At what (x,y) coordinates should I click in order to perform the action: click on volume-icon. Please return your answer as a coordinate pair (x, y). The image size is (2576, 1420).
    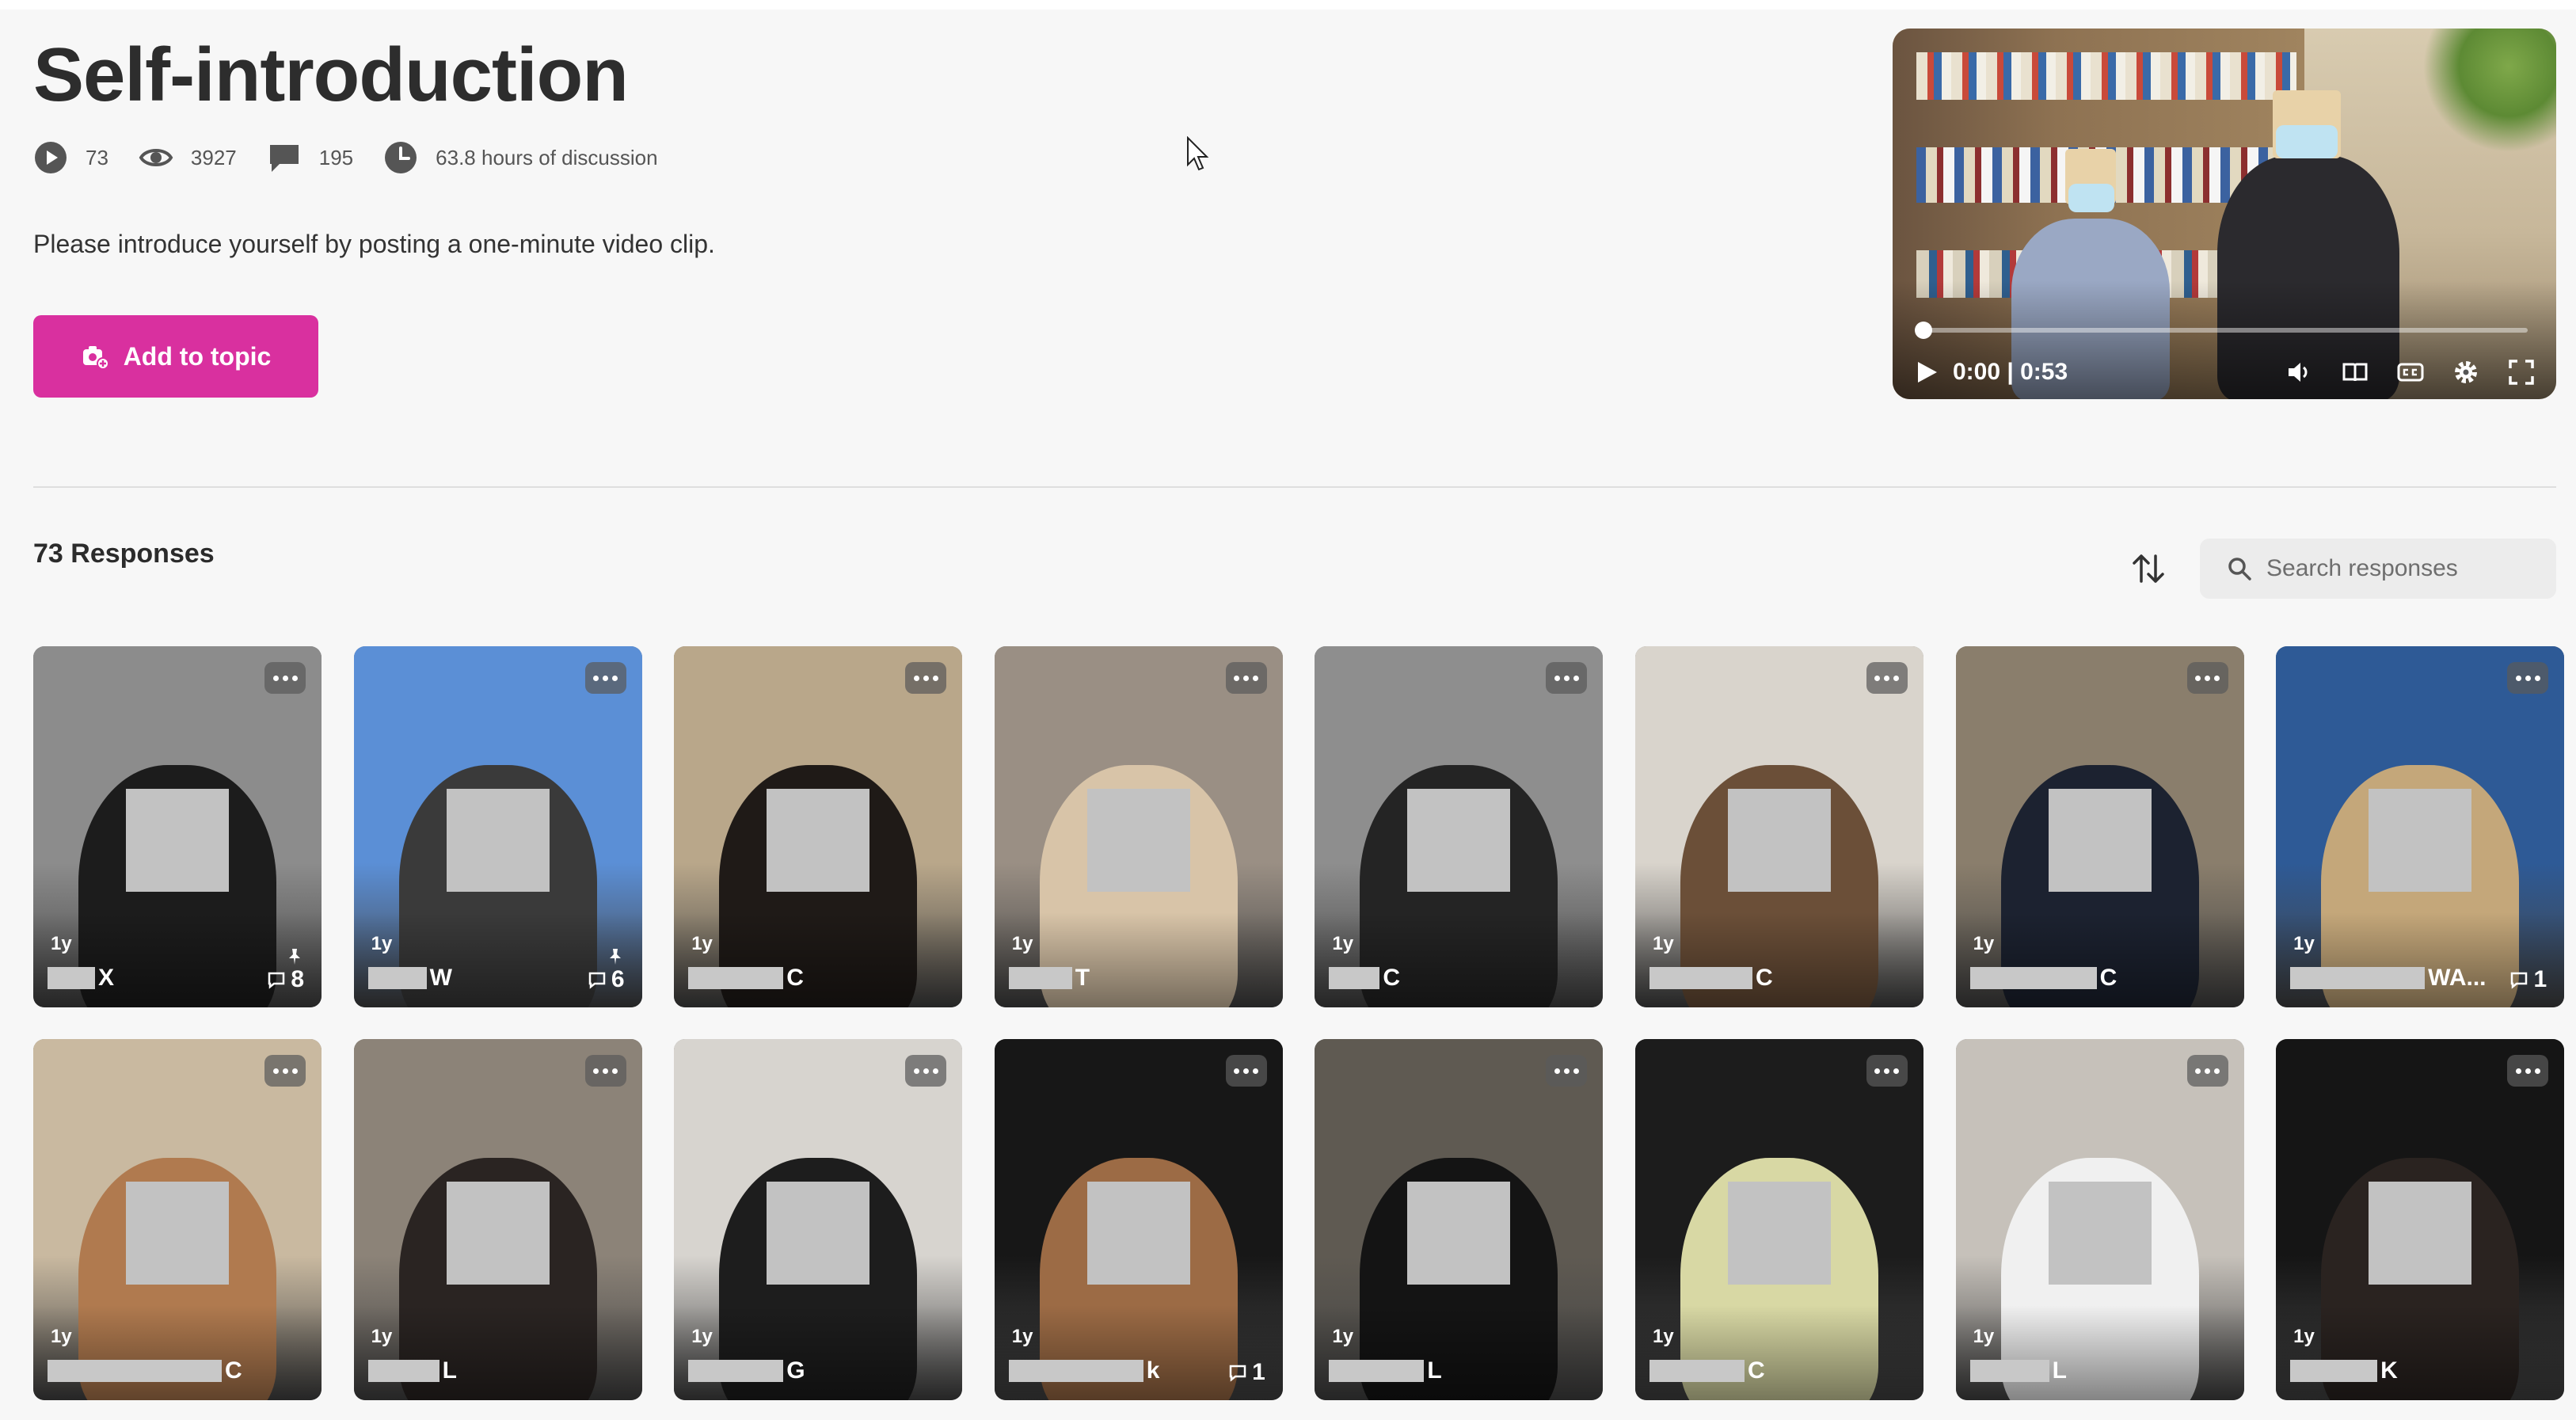
    Looking at the image, I should click on (2298, 372).